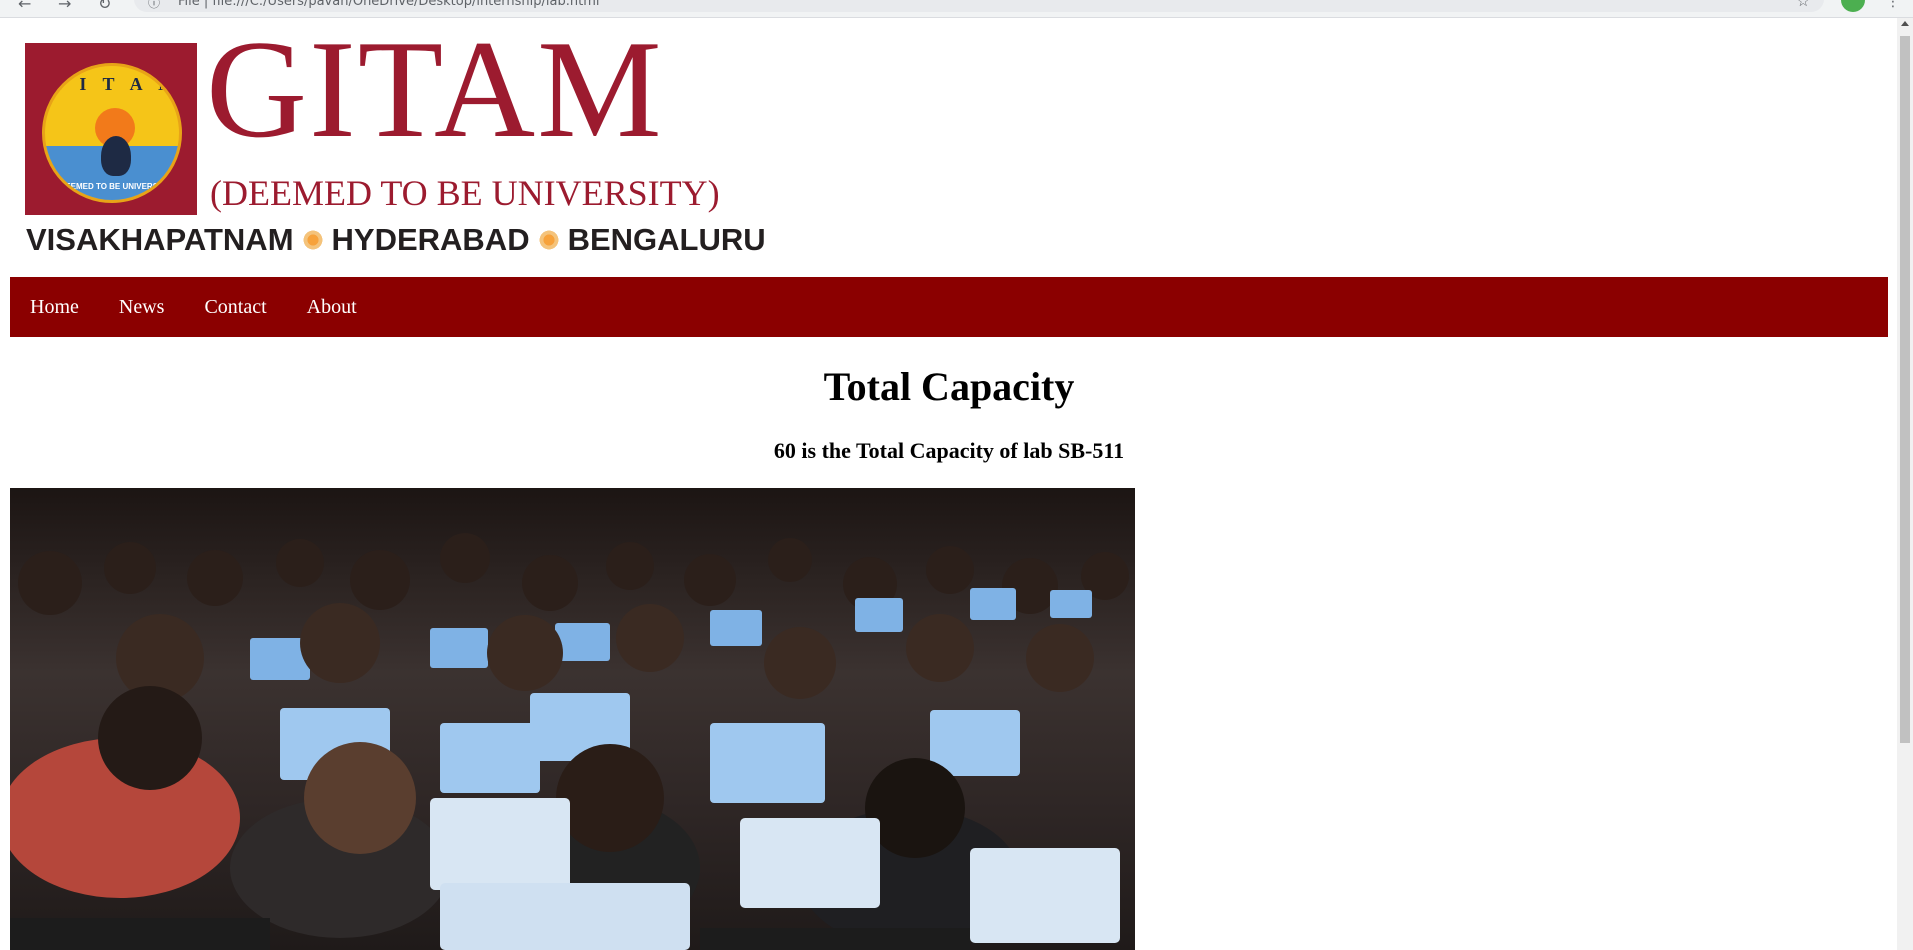 The width and height of the screenshot is (1913, 950). I want to click on nav-contact-link: Contact, so click(235, 307).